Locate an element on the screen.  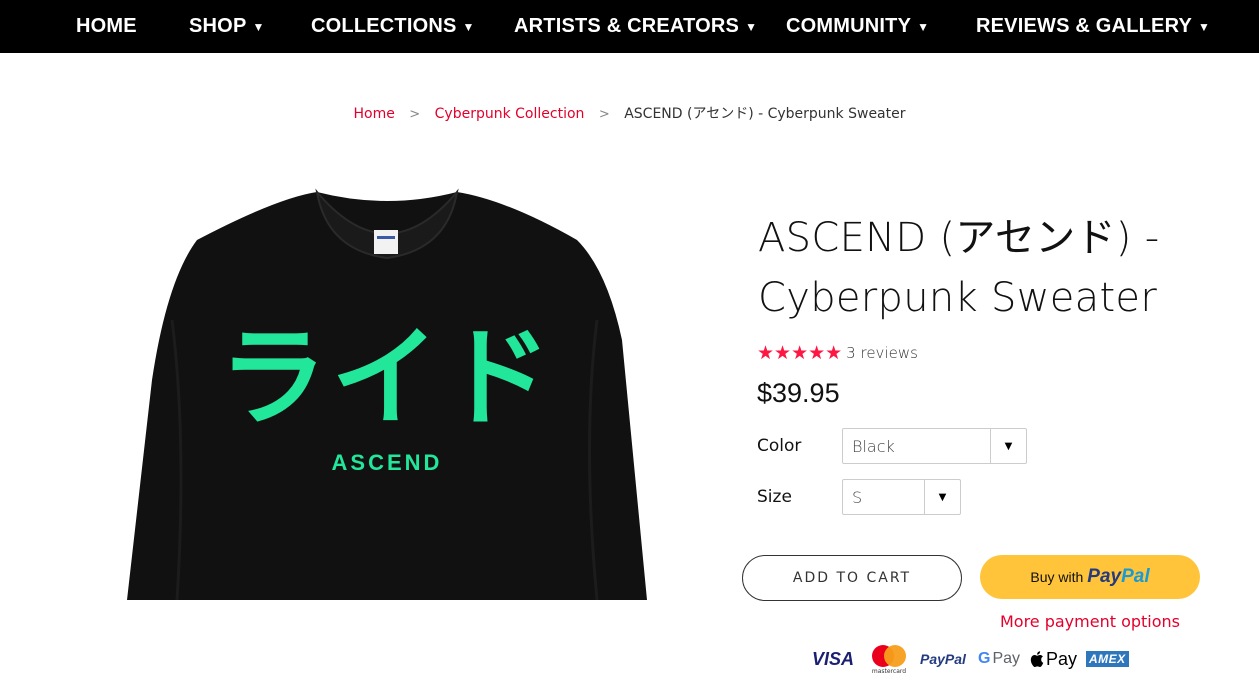
nav-artists-creators: ARTISTS & CREATORS ▼ is located at coordinates (635, 26).